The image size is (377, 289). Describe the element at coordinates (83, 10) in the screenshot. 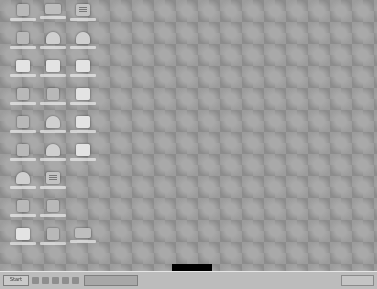

I see `recycle-bin-icon` at that location.